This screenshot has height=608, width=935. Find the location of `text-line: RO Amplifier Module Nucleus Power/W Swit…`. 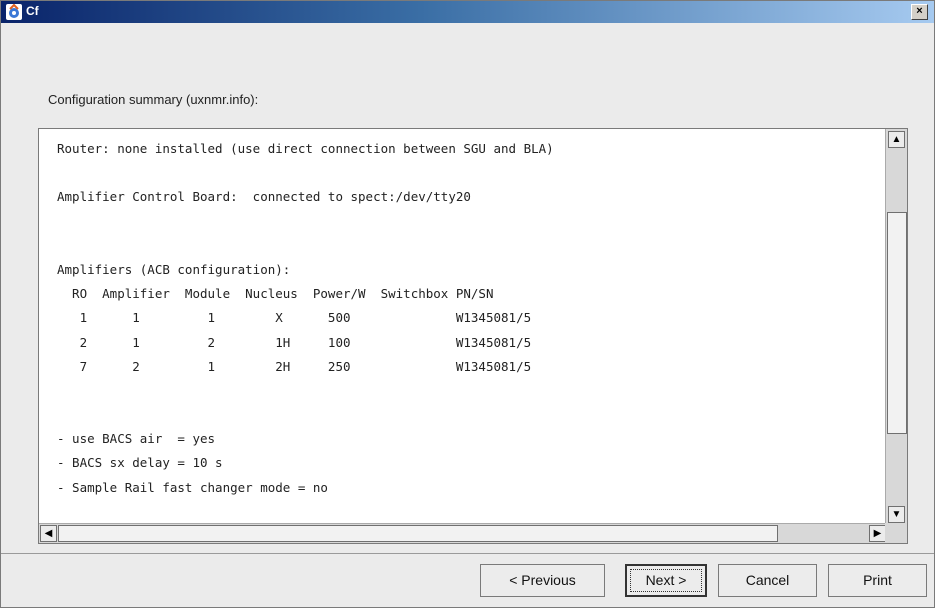

text-line: RO Amplifier Module Nucleus Power/W Swit… is located at coordinates (275, 294).